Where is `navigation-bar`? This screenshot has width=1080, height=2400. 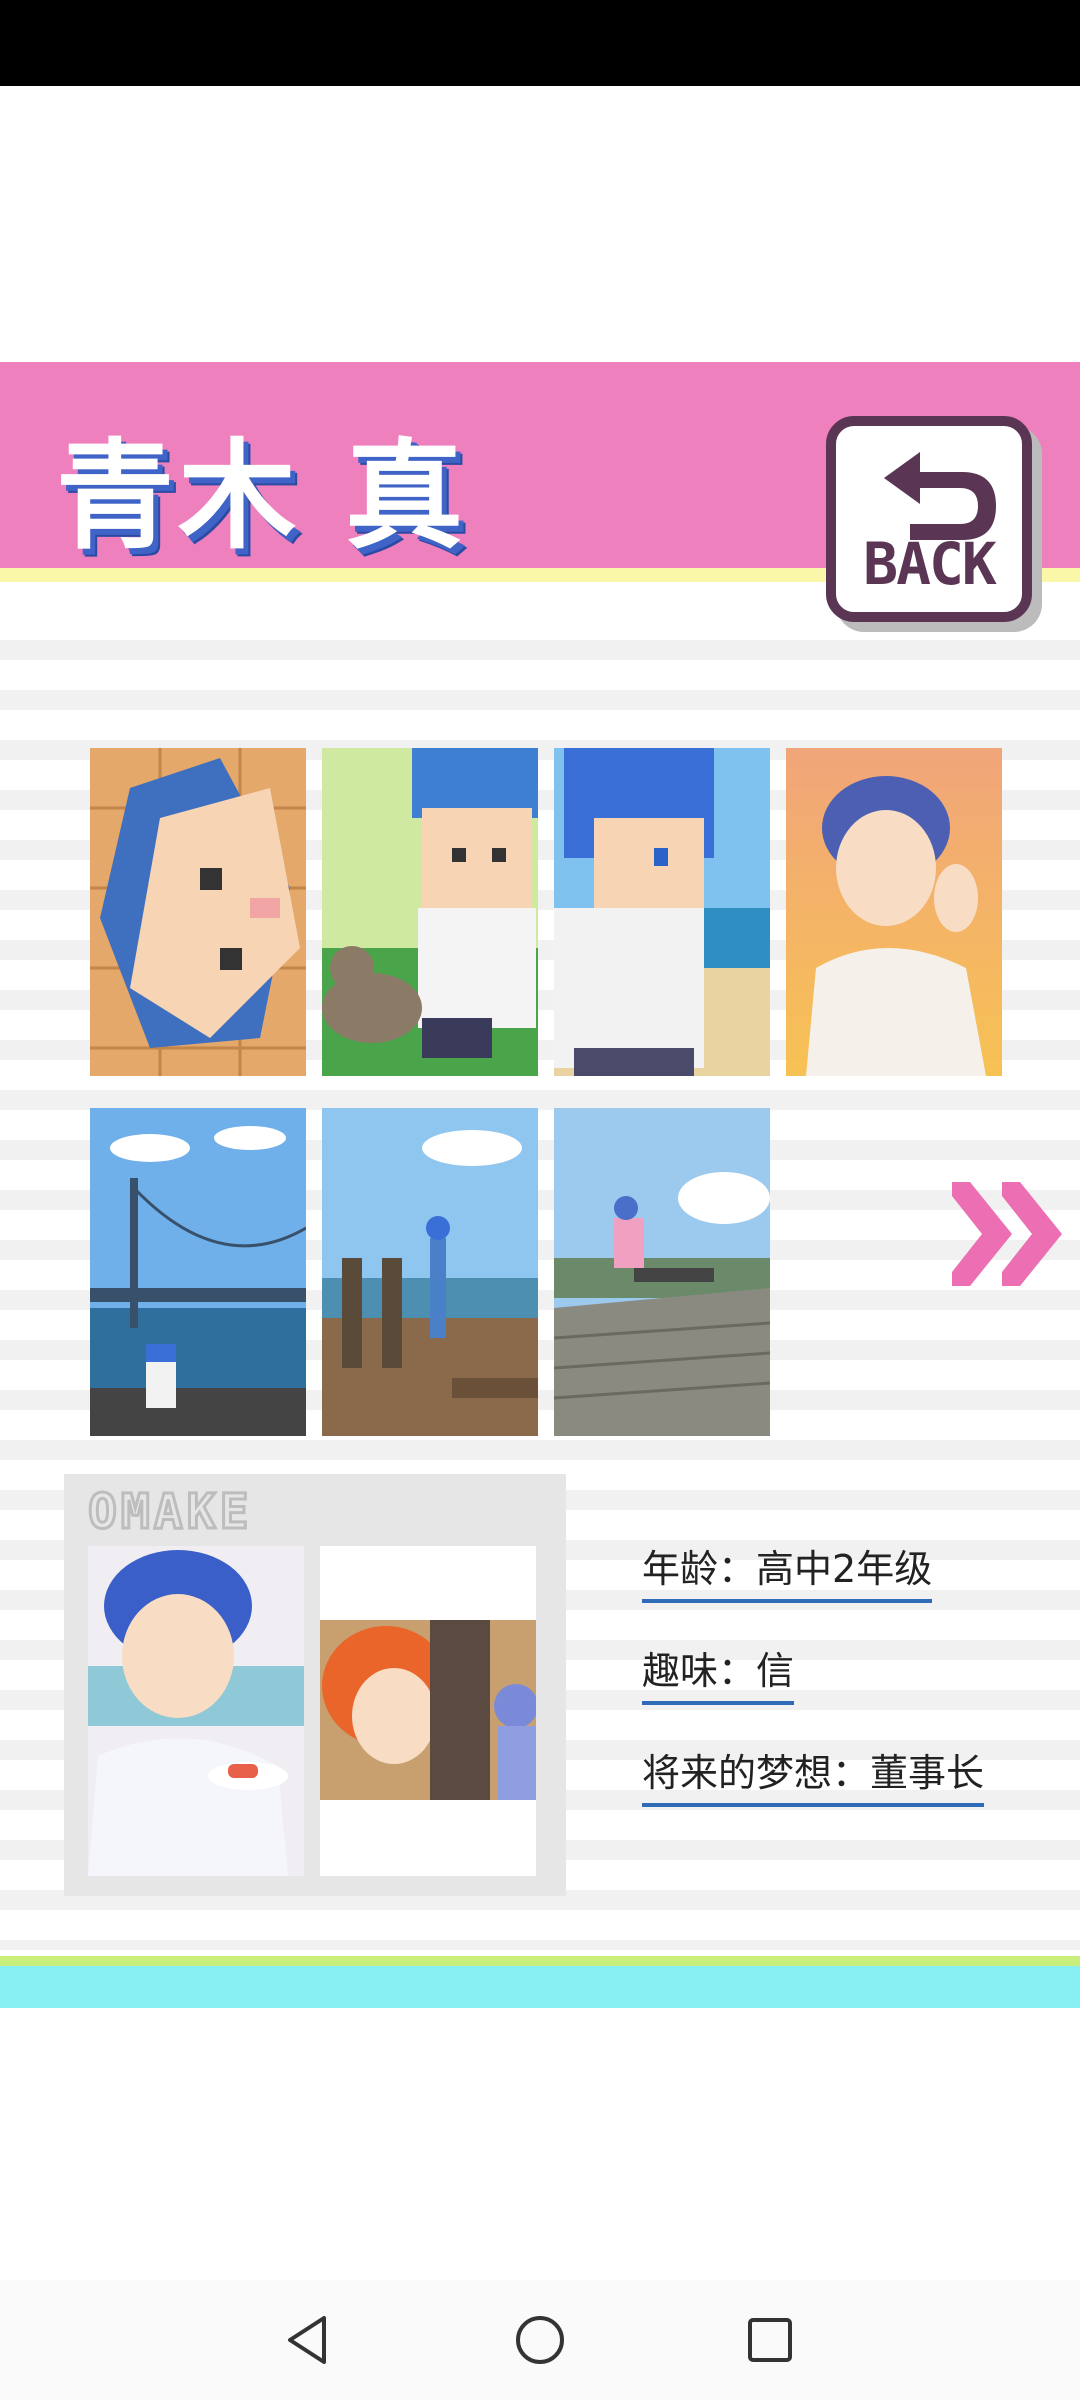 navigation-bar is located at coordinates (540, 2340).